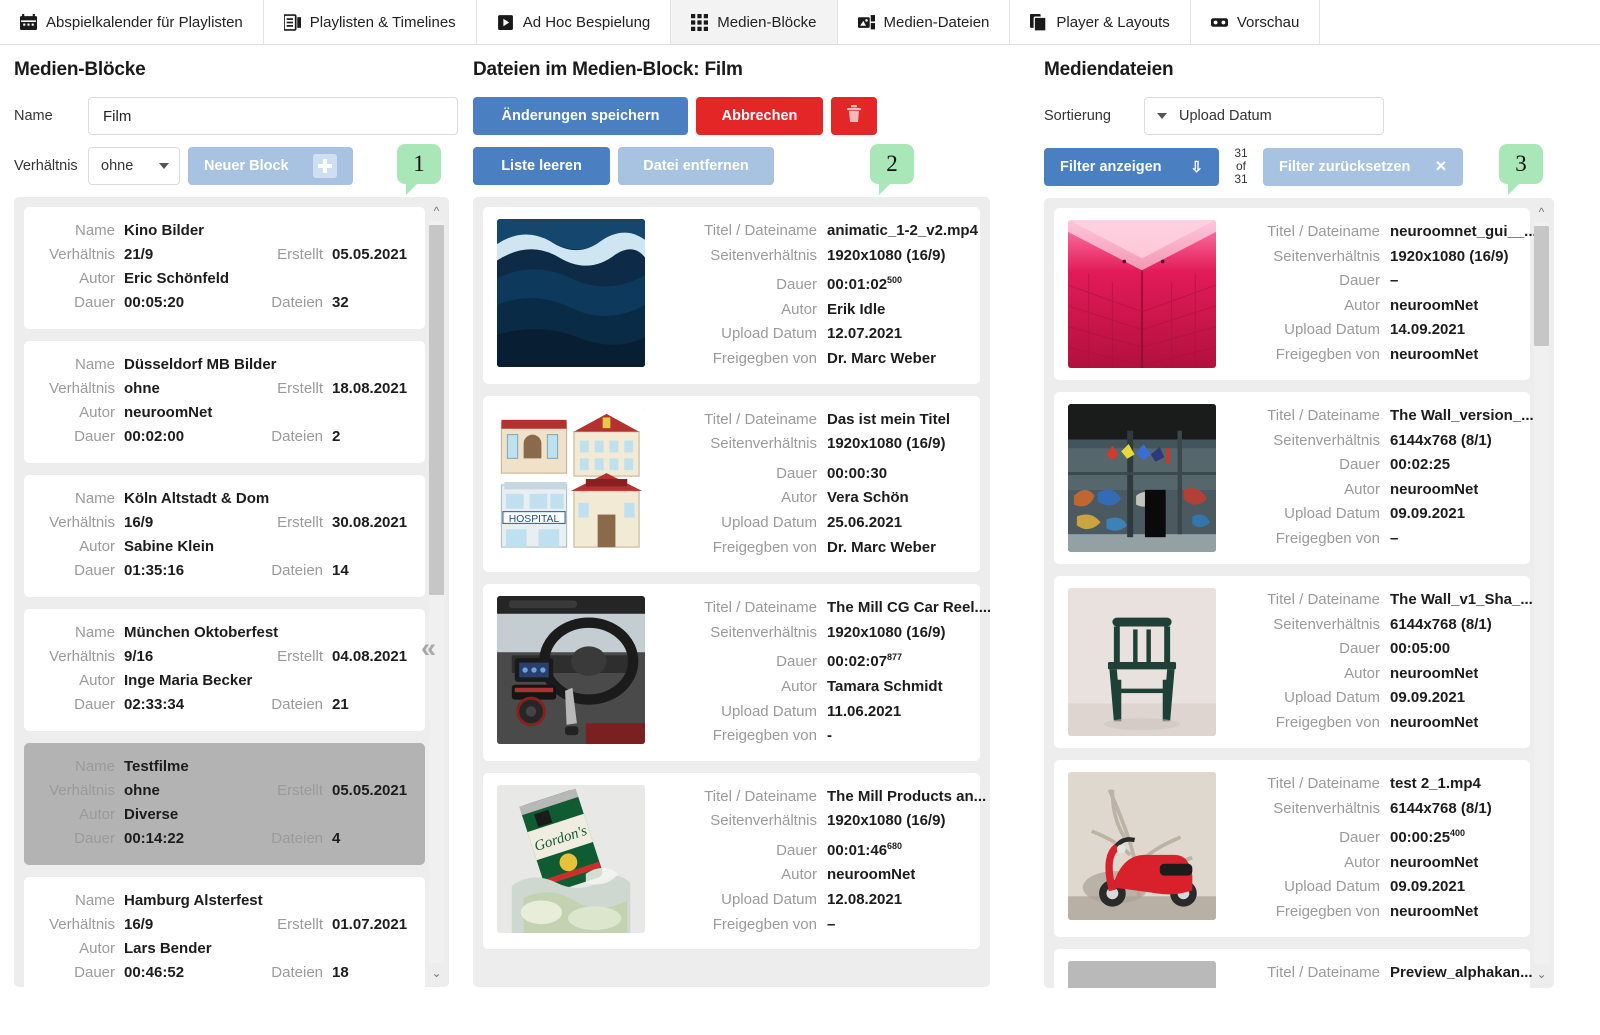  I want to click on new-block-button: Neuer Block, so click(270, 166).